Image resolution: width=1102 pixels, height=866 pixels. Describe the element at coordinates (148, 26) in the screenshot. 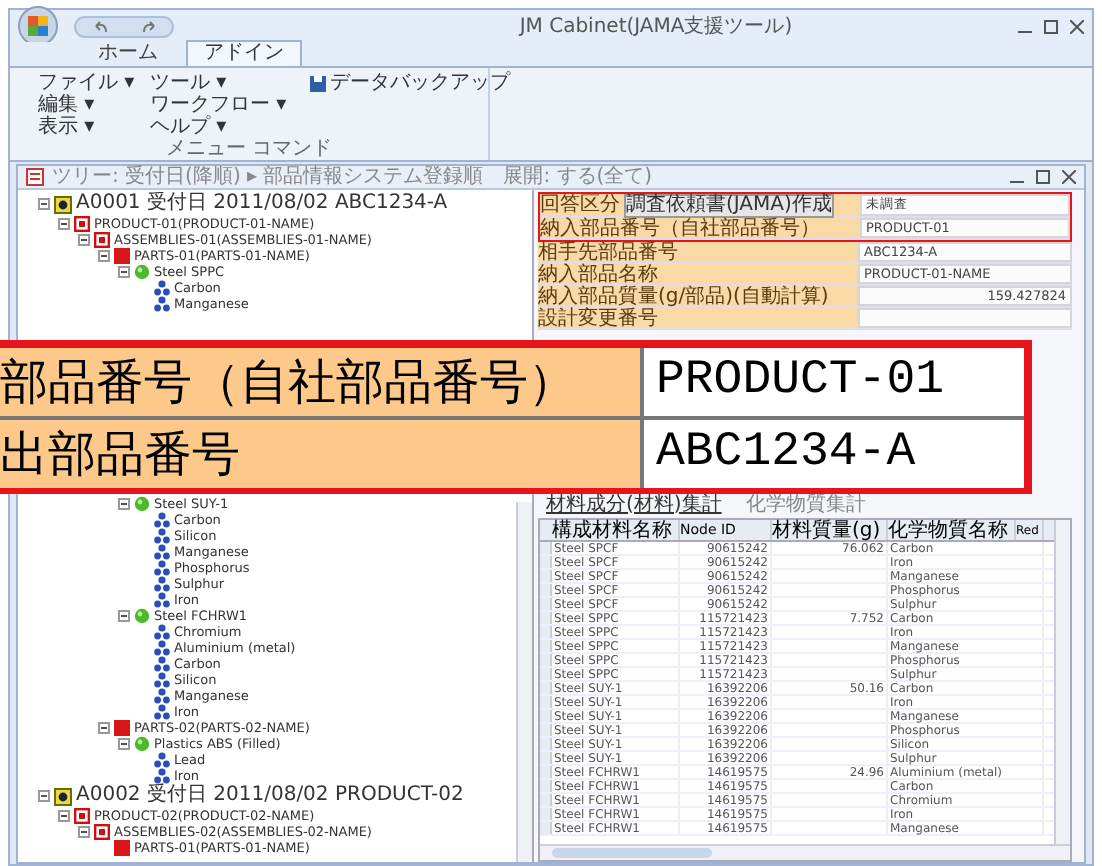

I see `redo-icon` at that location.